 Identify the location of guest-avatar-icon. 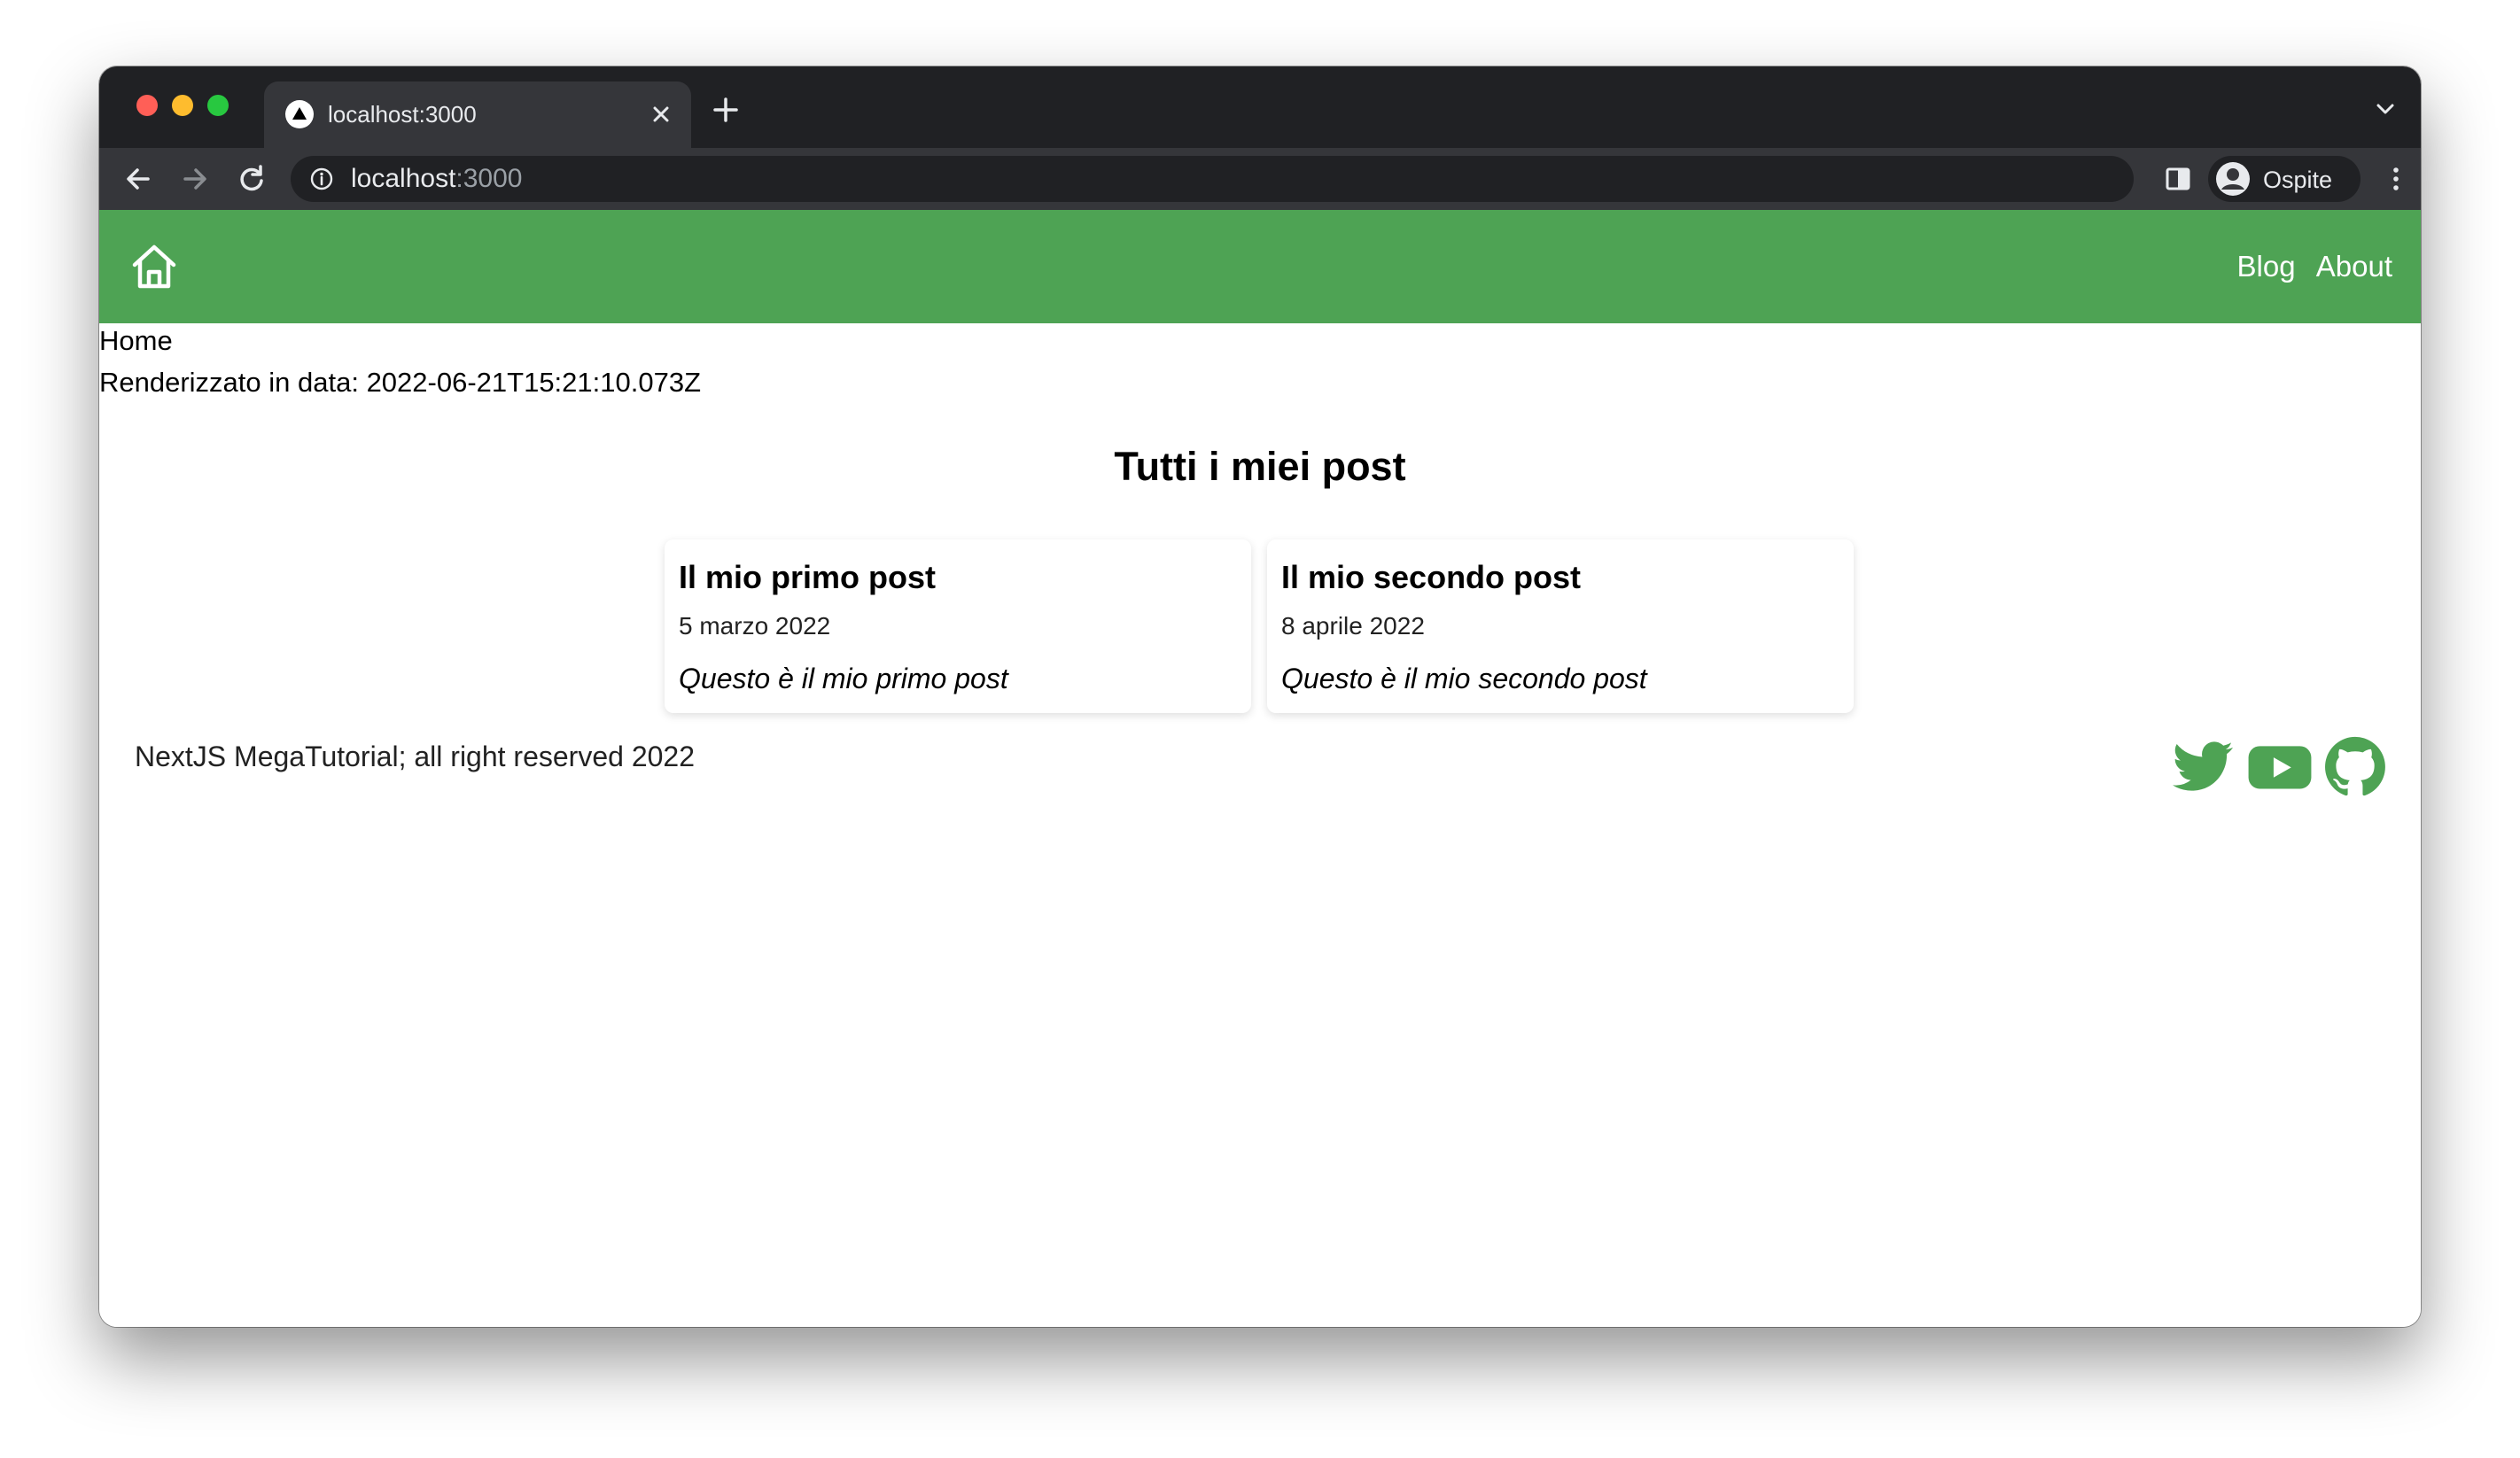
(2233, 179).